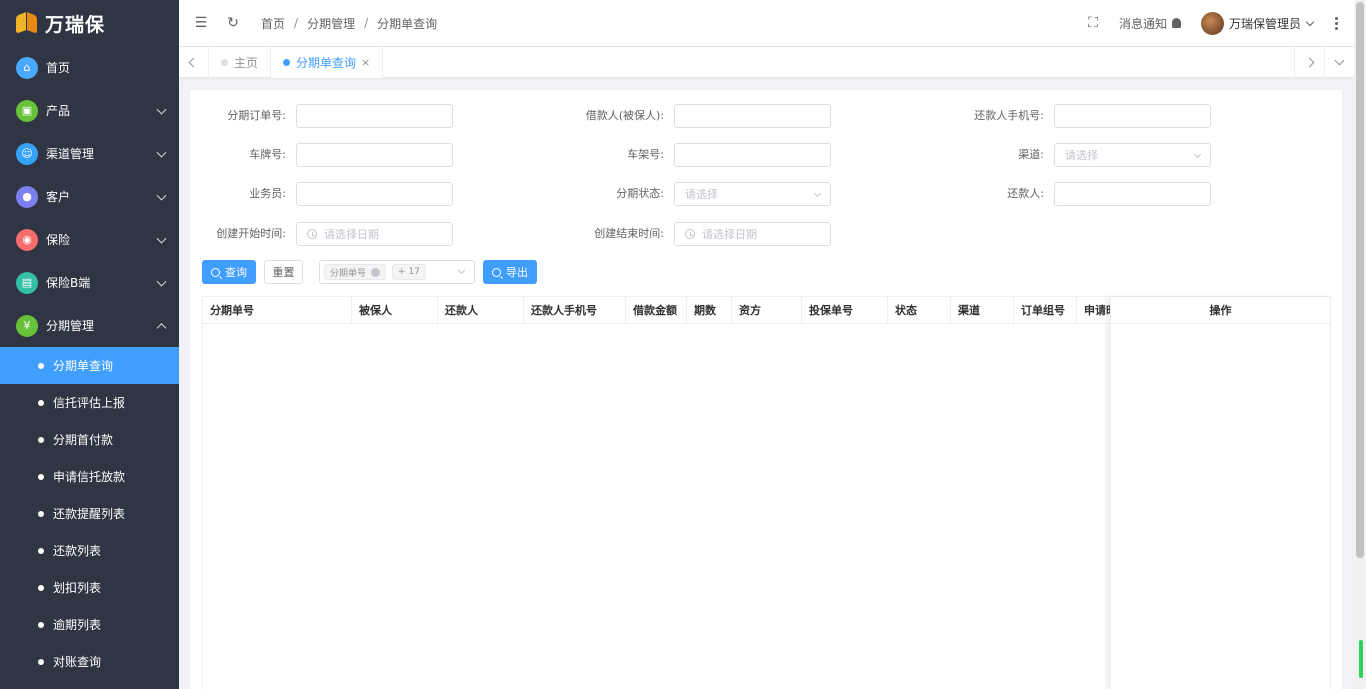 The height and width of the screenshot is (689, 1366). What do you see at coordinates (709, 310) in the screenshot?
I see `column-header: 期数` at bounding box center [709, 310].